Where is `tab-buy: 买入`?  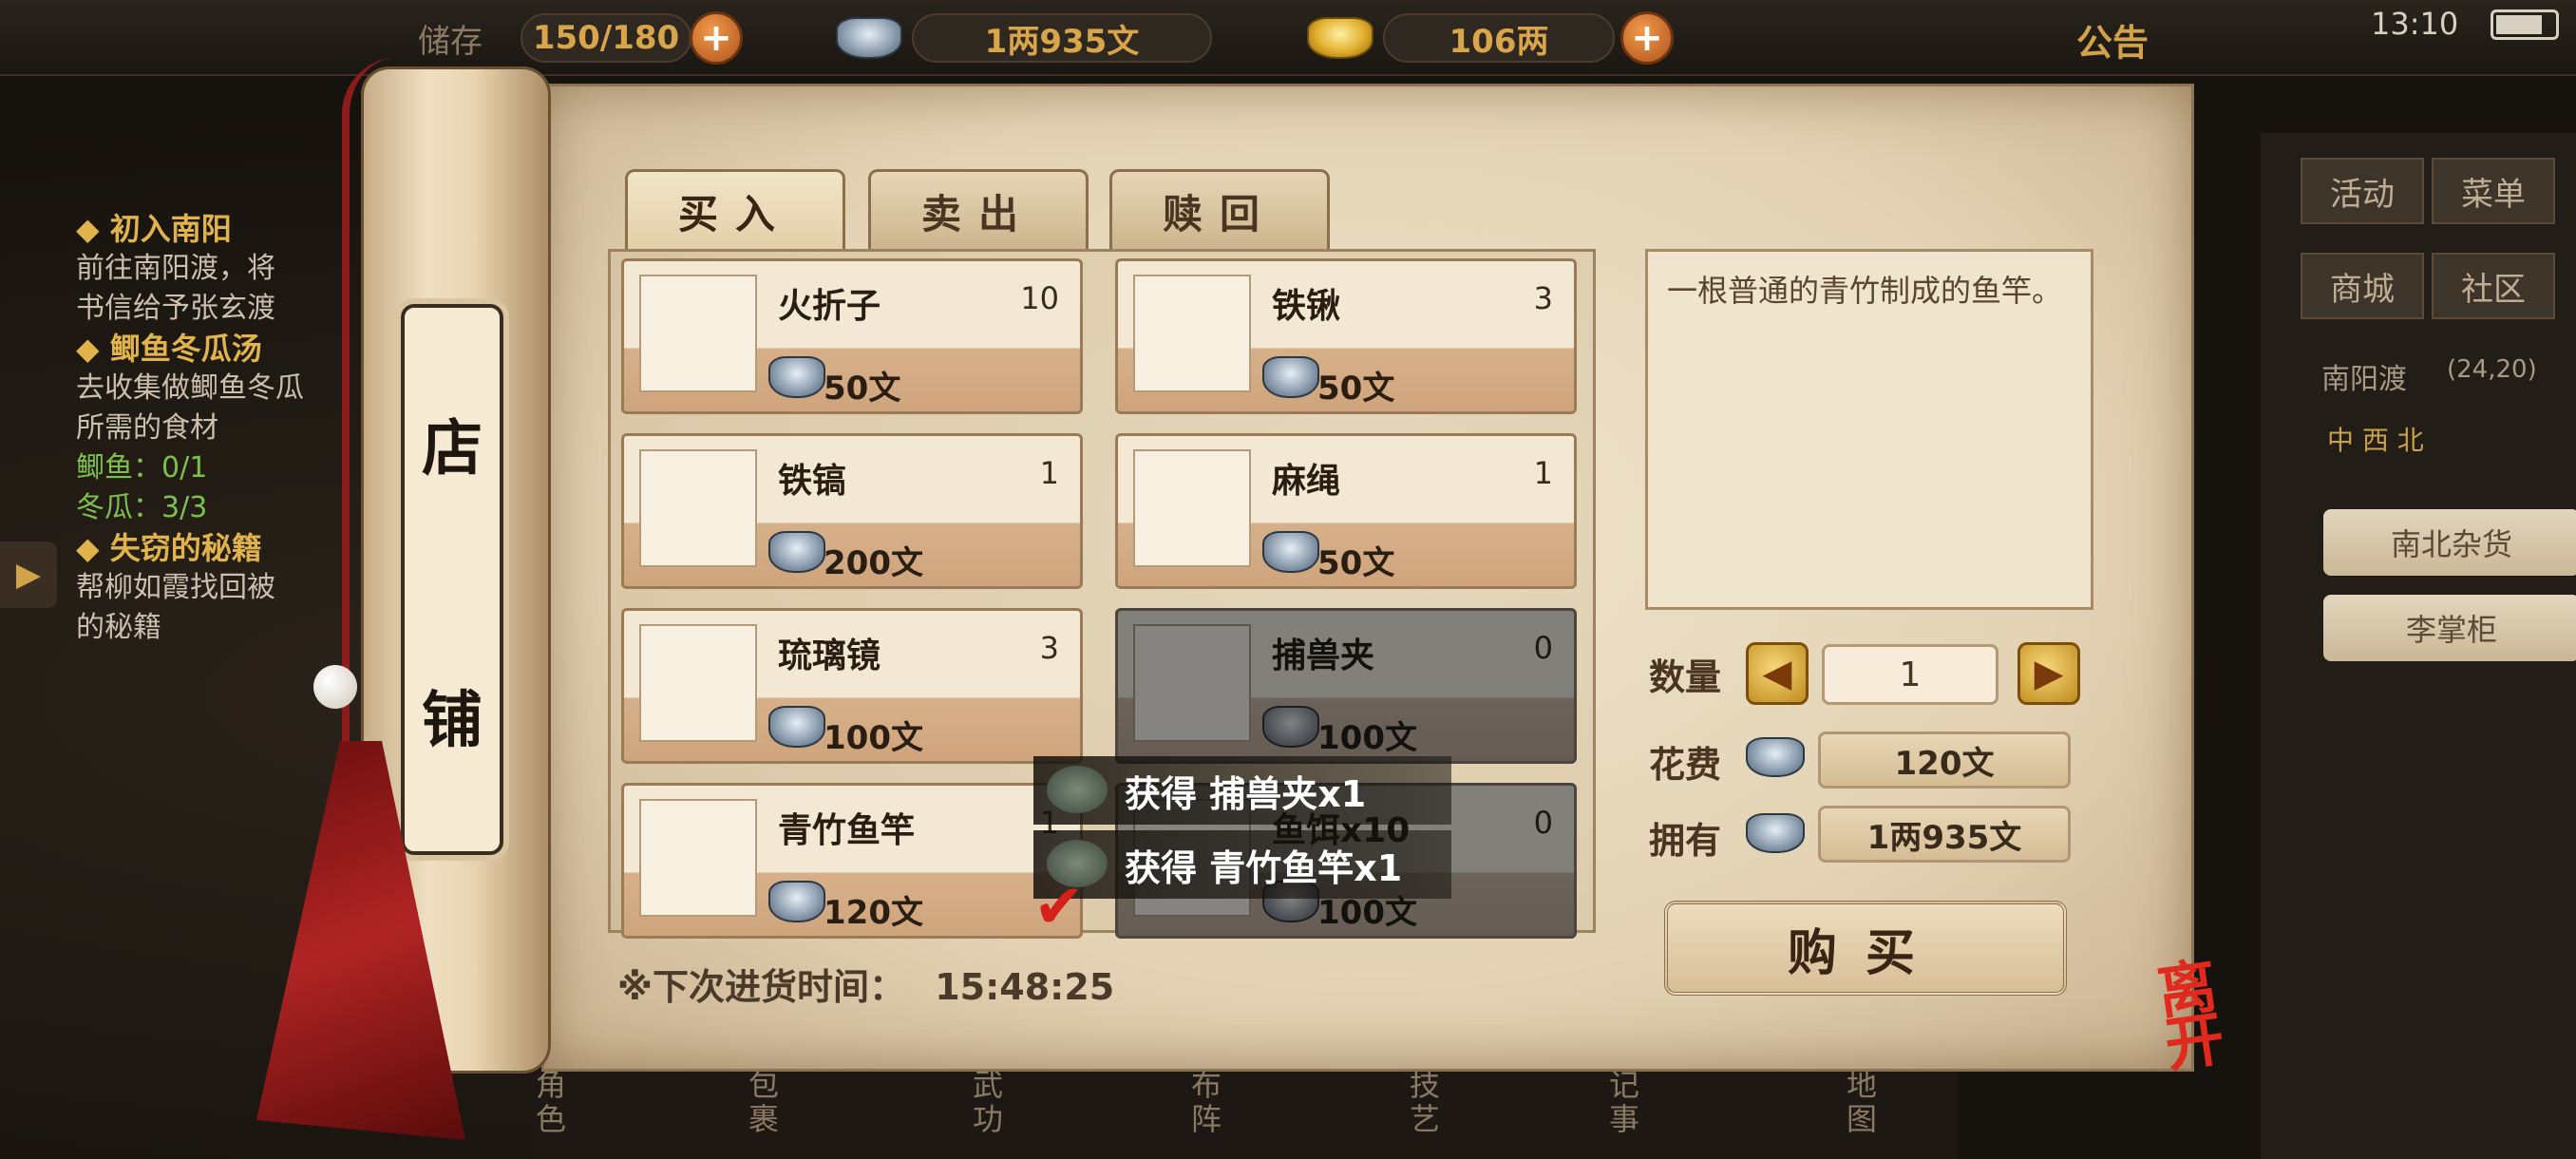
tab-buy: 买入 is located at coordinates (735, 210).